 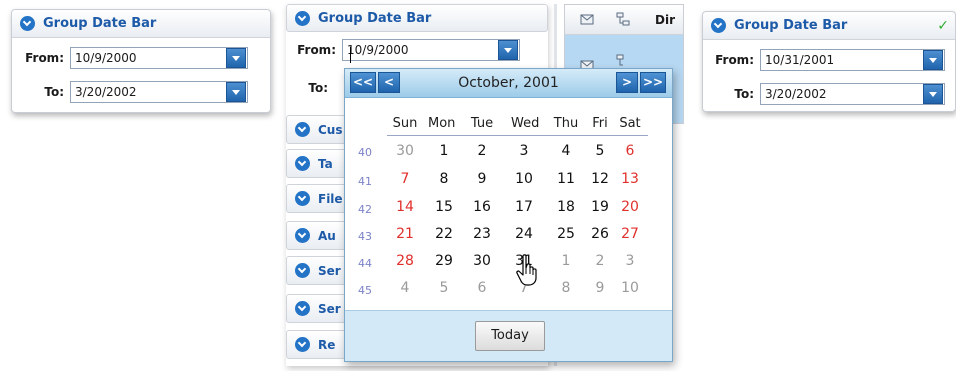 What do you see at coordinates (442, 123) in the screenshot?
I see `dow-header: Mon` at bounding box center [442, 123].